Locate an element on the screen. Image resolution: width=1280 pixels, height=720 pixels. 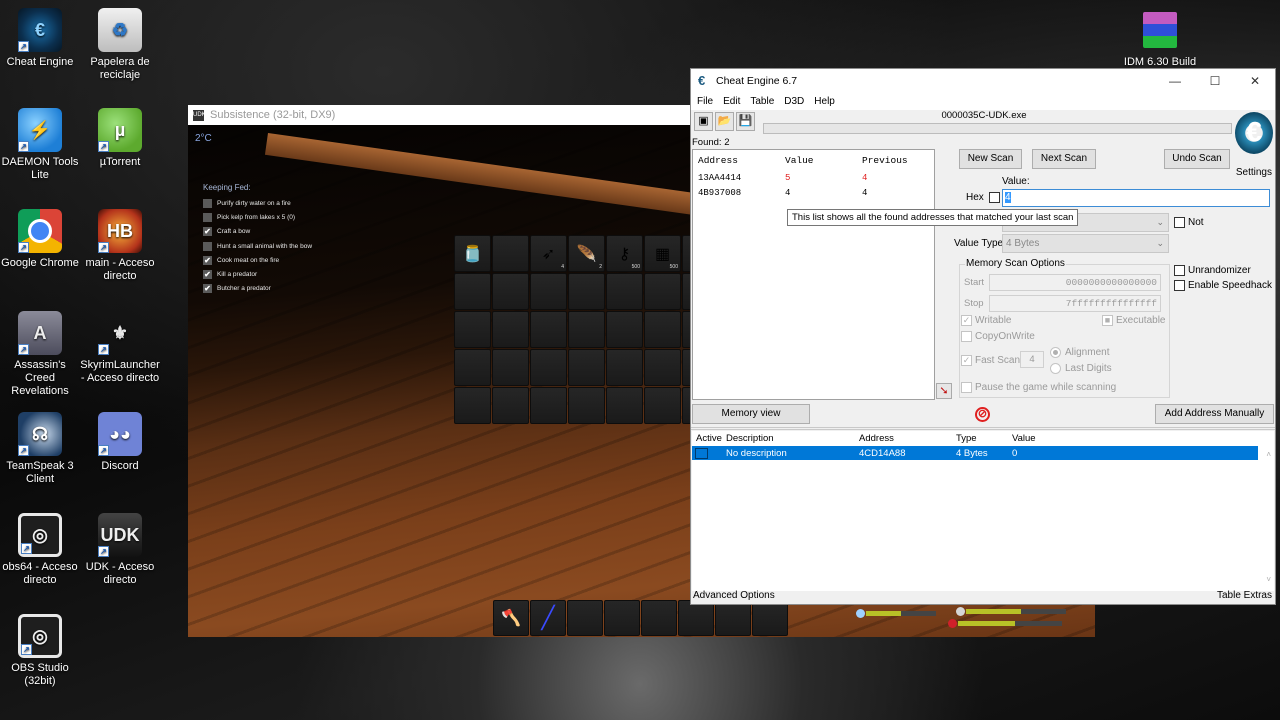
table-row: No description 4CD14A88 4 Bytes 0 is located at coordinates (975, 453).